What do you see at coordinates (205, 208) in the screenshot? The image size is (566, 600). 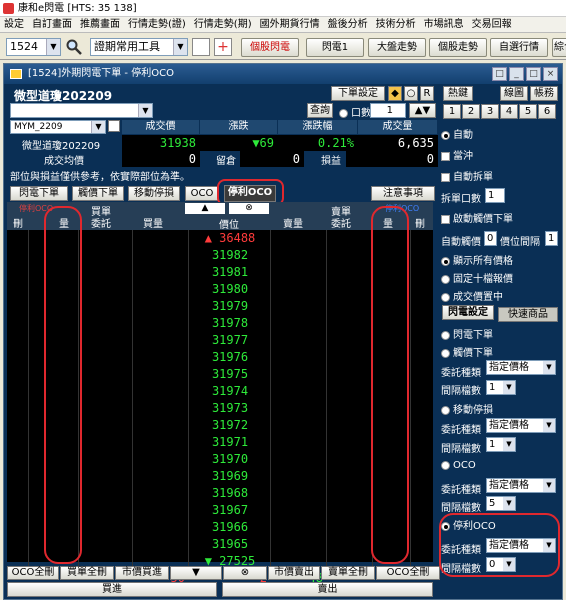 I see `scroll-up-button: ▲` at bounding box center [205, 208].